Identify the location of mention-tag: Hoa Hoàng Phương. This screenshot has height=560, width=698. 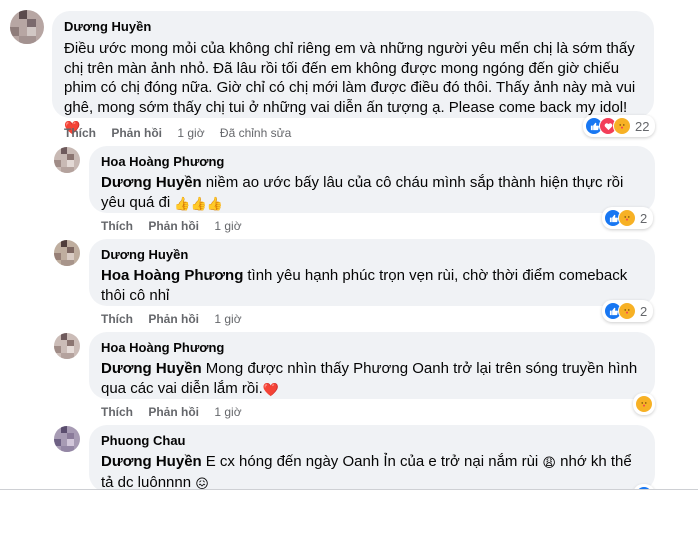
(172, 275).